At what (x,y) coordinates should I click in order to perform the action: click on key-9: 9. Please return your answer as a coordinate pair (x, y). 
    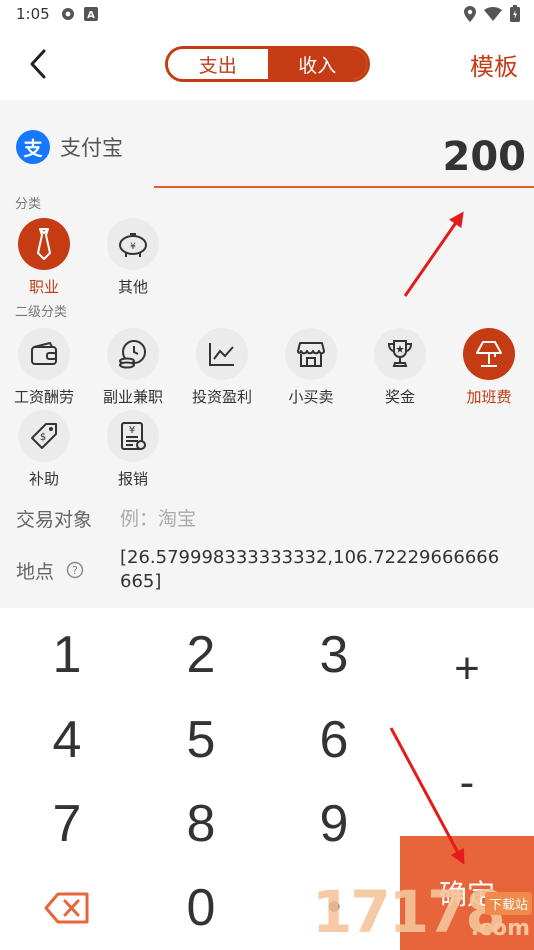
    Looking at the image, I should click on (334, 823).